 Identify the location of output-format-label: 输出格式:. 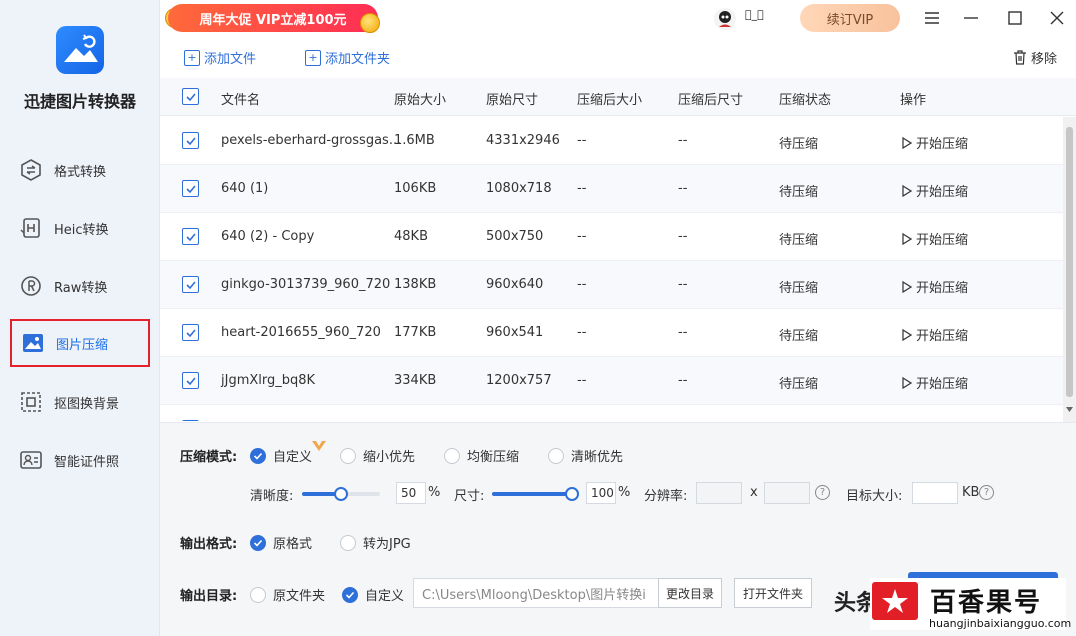
(209, 544).